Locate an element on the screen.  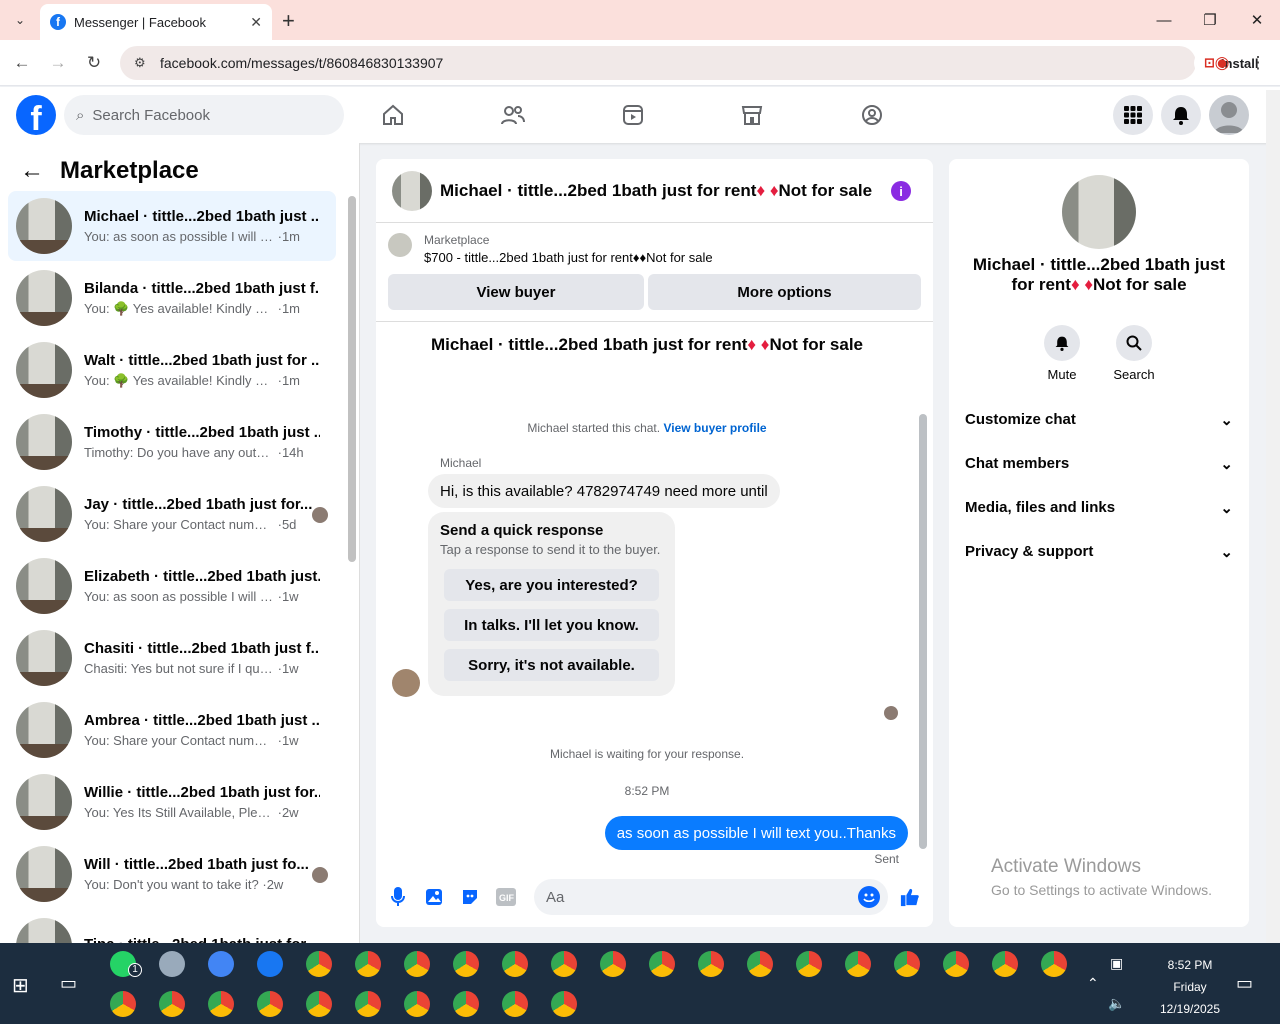
close-window-button: ✕ is located at coordinates (1257, 20).